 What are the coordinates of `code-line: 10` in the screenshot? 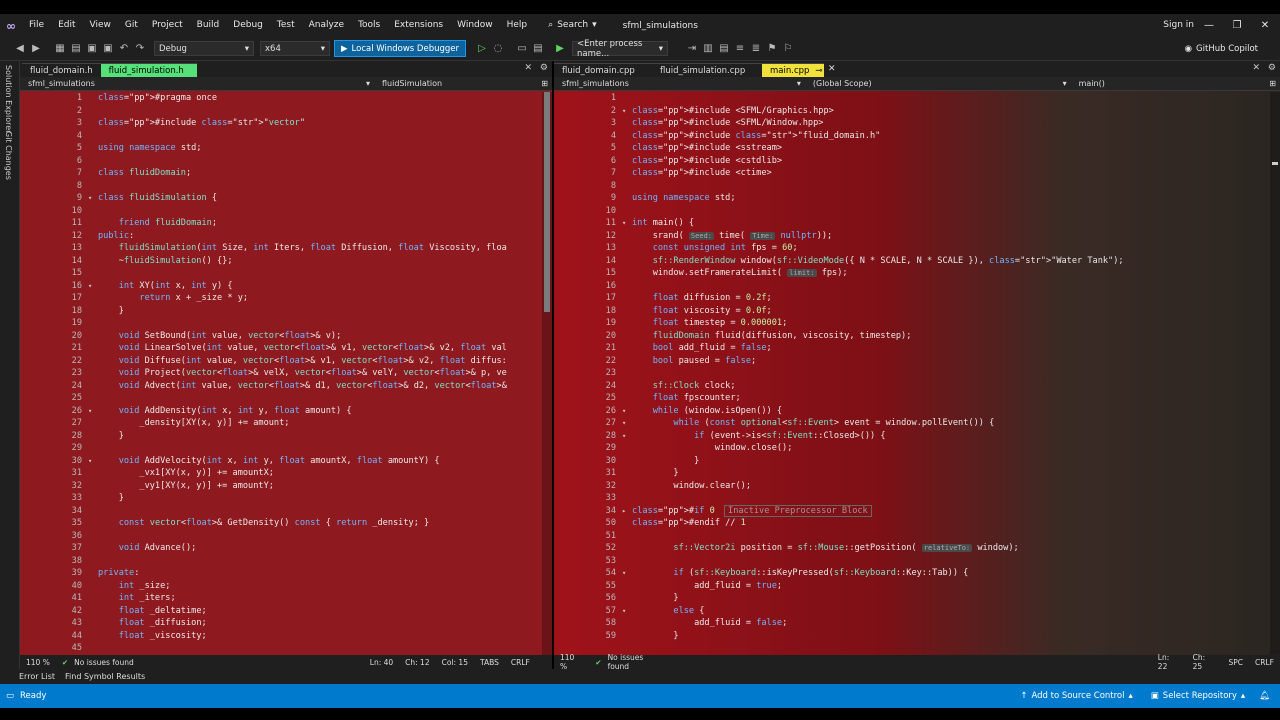 It's located at (281, 211).